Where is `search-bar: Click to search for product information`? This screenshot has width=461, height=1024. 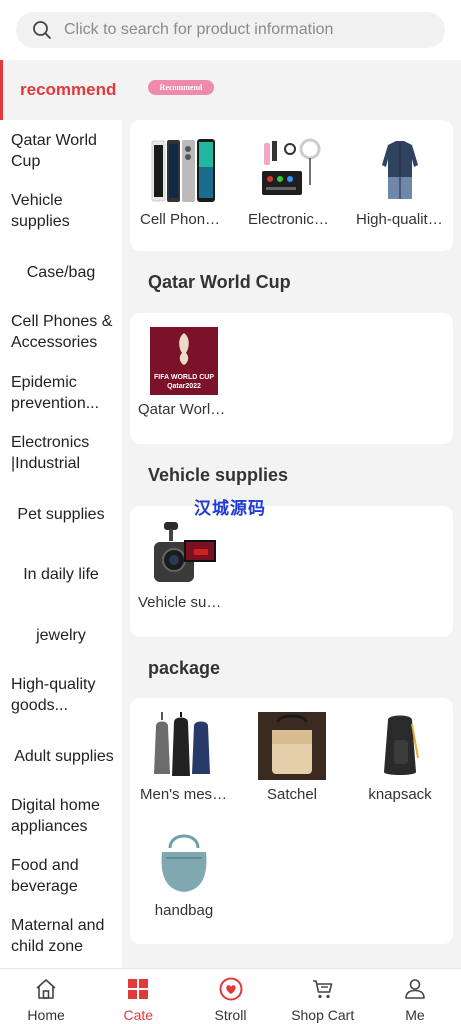
search-bar: Click to search for product information is located at coordinates (230, 30).